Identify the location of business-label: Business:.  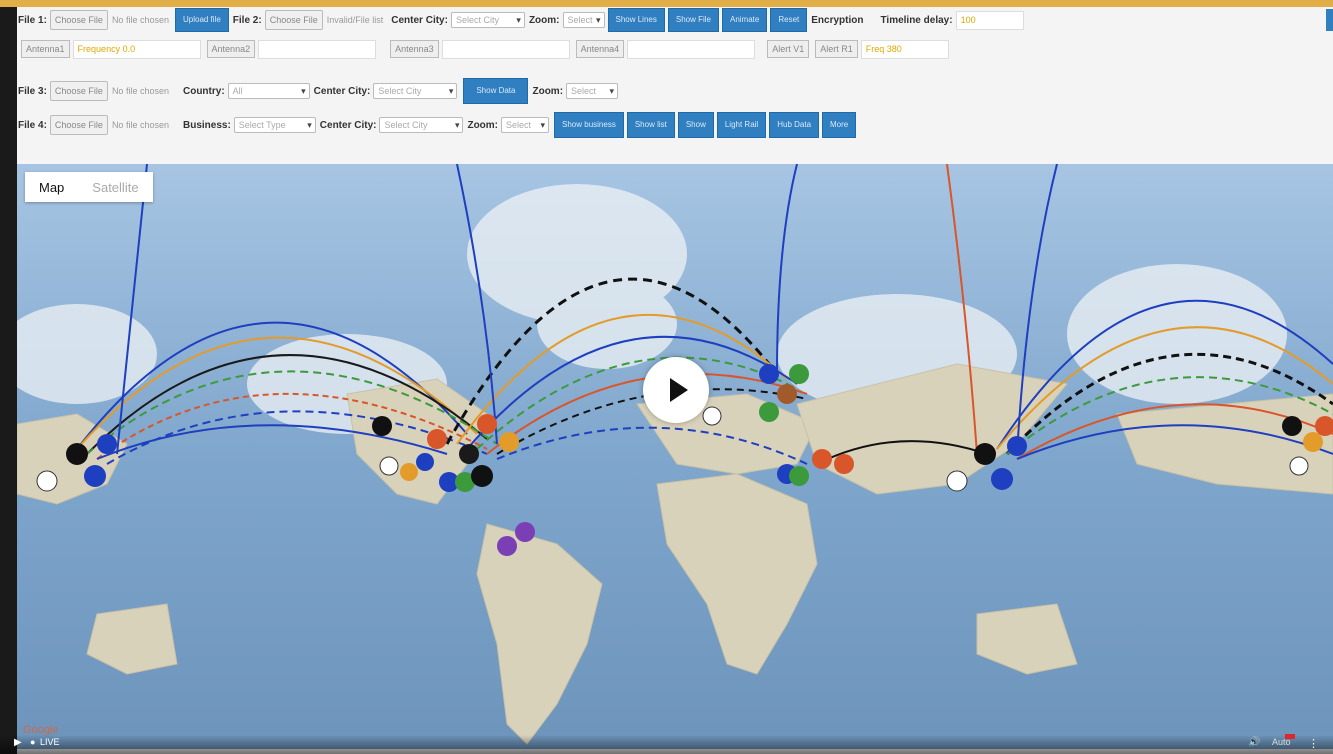
(206, 125).